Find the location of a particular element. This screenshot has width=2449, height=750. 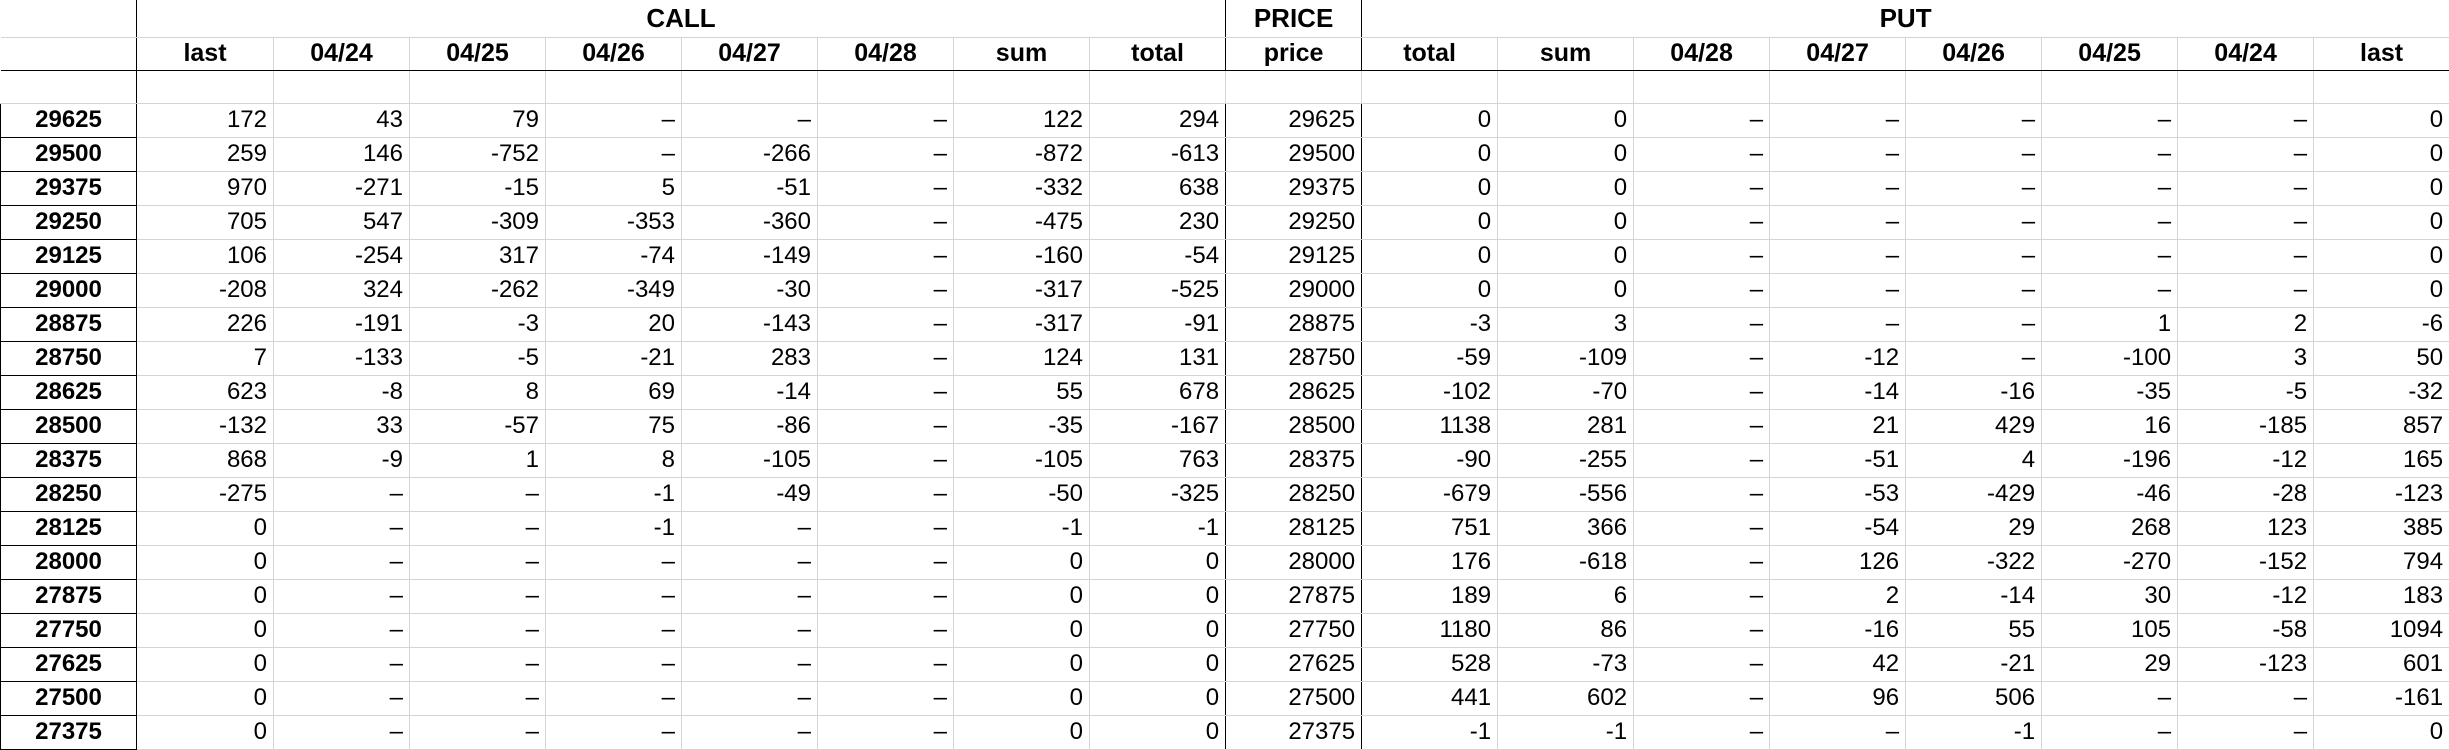

column-header: last is located at coordinates (205, 53).